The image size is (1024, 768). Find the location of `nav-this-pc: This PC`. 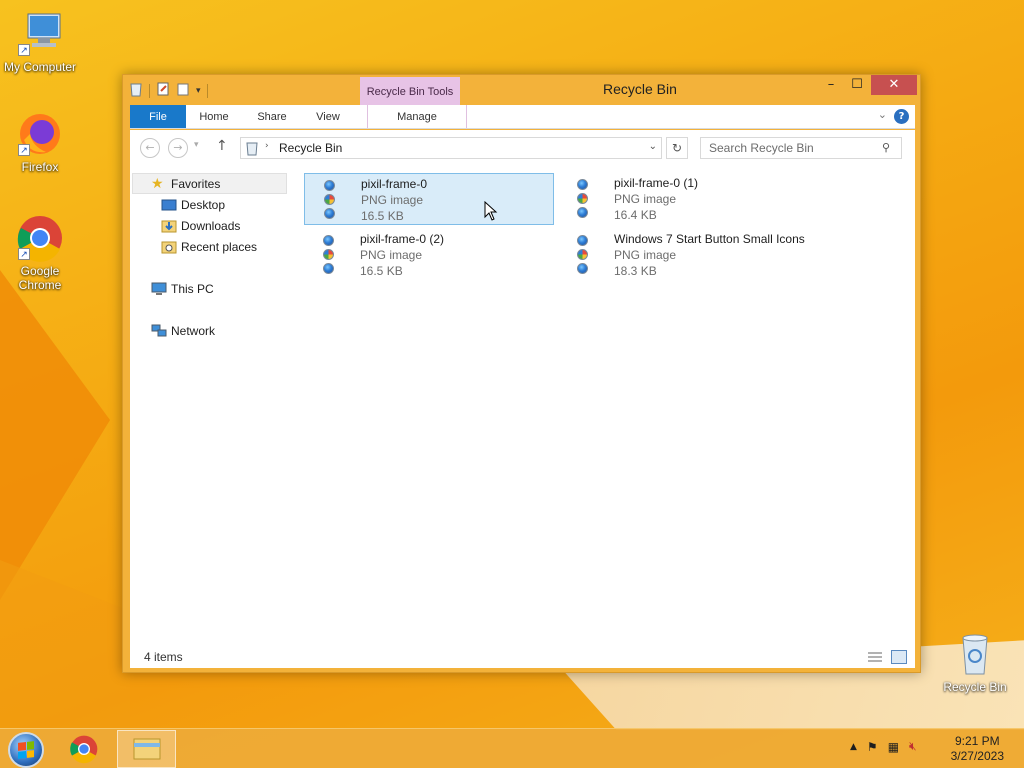

nav-this-pc: This PC is located at coordinates (182, 289).